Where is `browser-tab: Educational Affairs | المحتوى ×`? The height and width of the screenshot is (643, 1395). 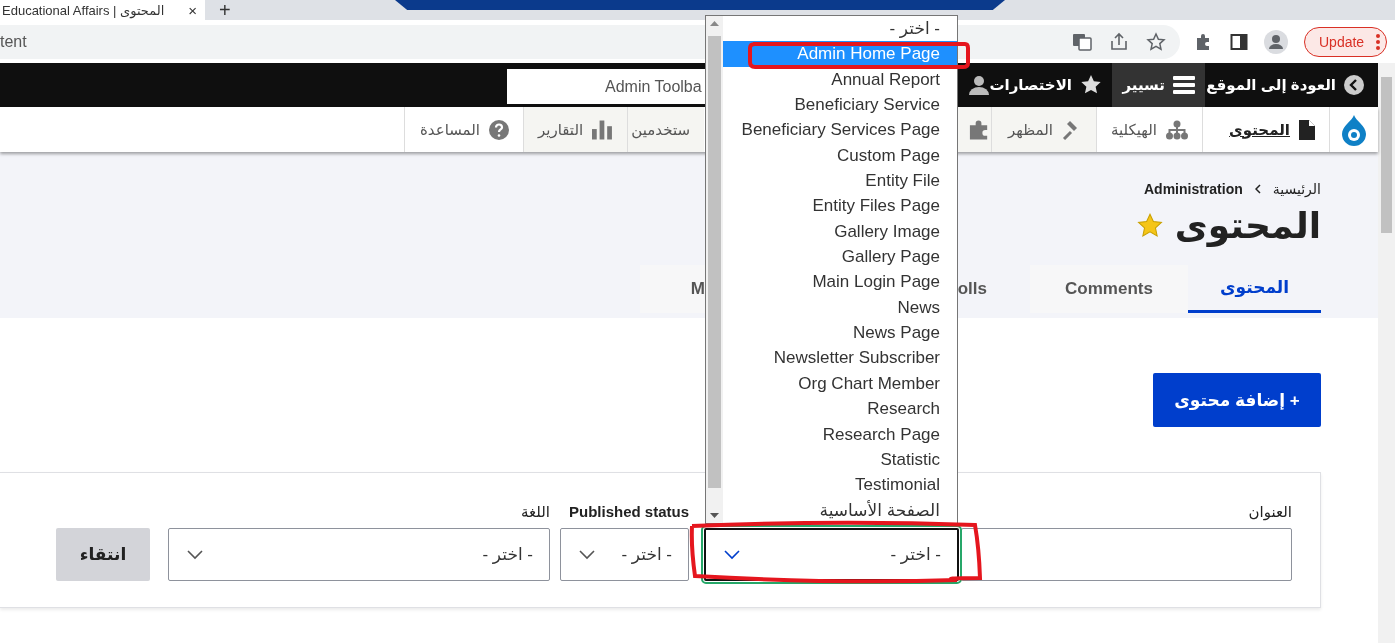 browser-tab: Educational Affairs | المحتوى × is located at coordinates (102, 10).